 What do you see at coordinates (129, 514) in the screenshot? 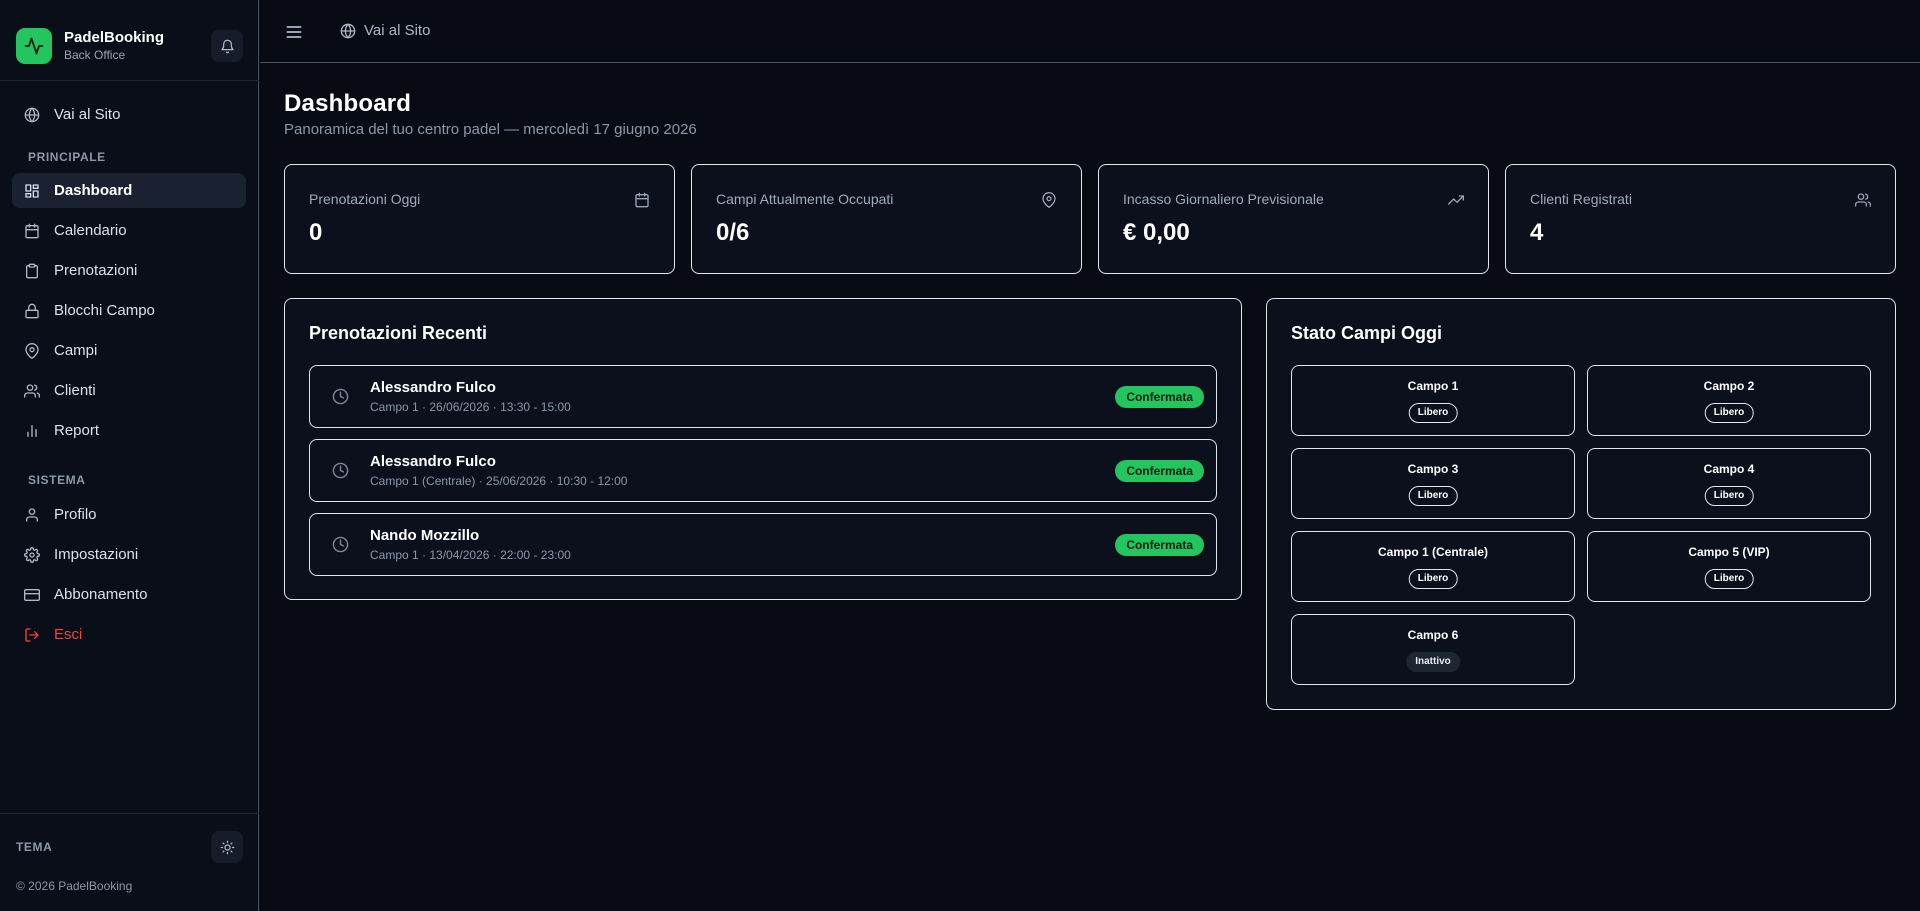
I see `sidebar-item-profilo: Profilo` at bounding box center [129, 514].